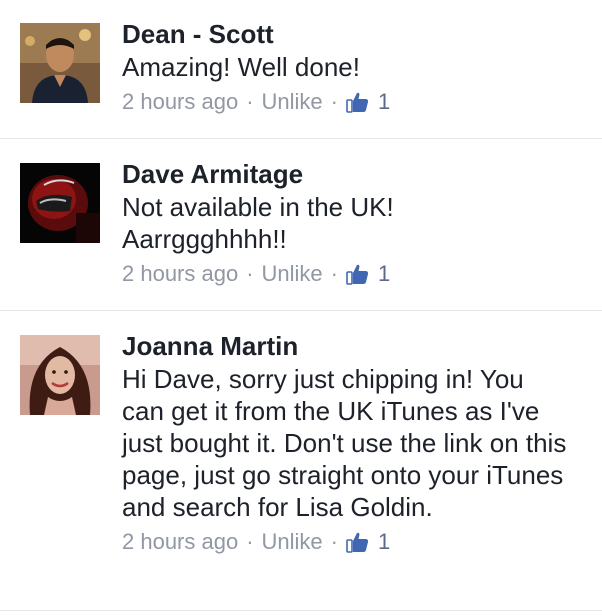  Describe the element at coordinates (352, 34) in the screenshot. I see `commenter-name: Dean - Scott` at that location.